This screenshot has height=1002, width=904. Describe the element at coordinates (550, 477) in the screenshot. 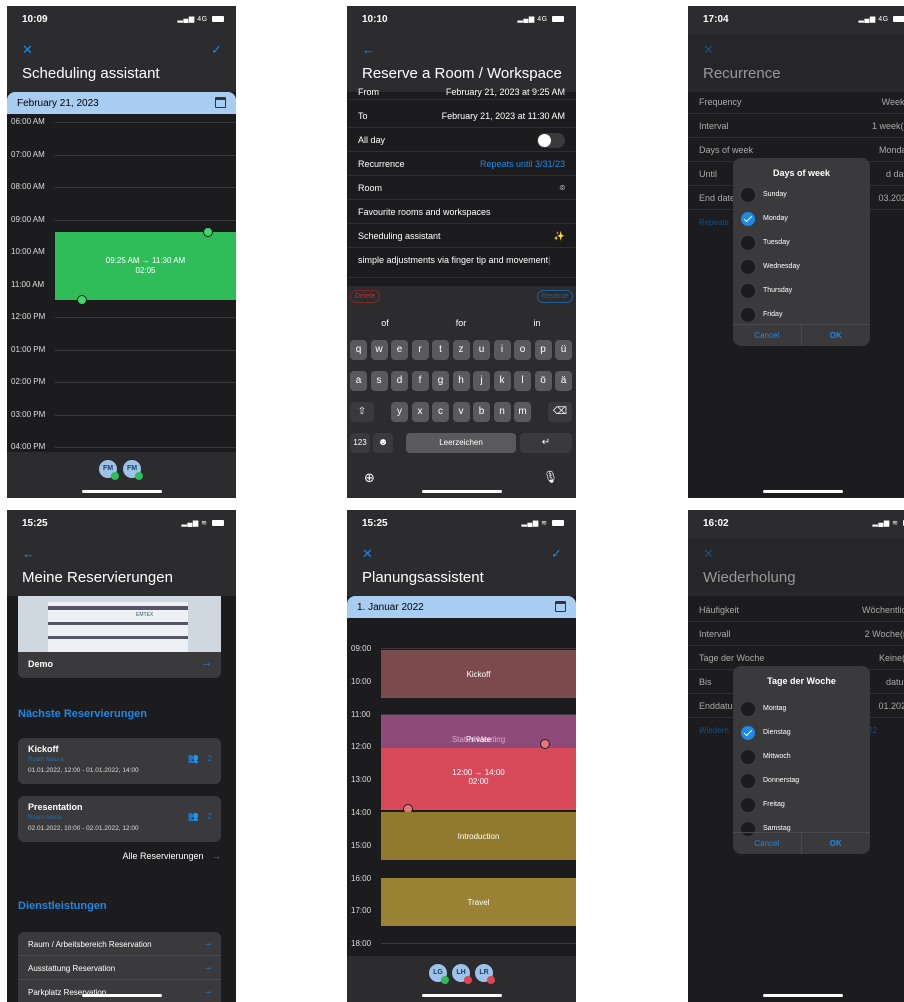

I see `microphone-icon: 🎙` at that location.